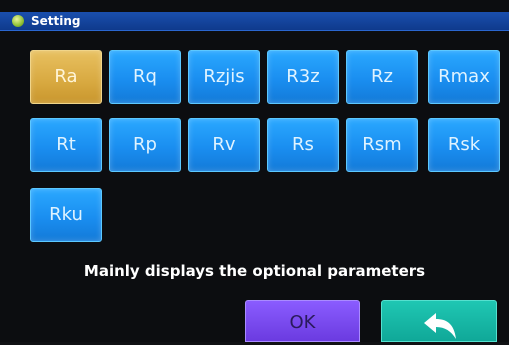  What do you see at coordinates (18, 21) in the screenshot?
I see `status-dot-icon` at bounding box center [18, 21].